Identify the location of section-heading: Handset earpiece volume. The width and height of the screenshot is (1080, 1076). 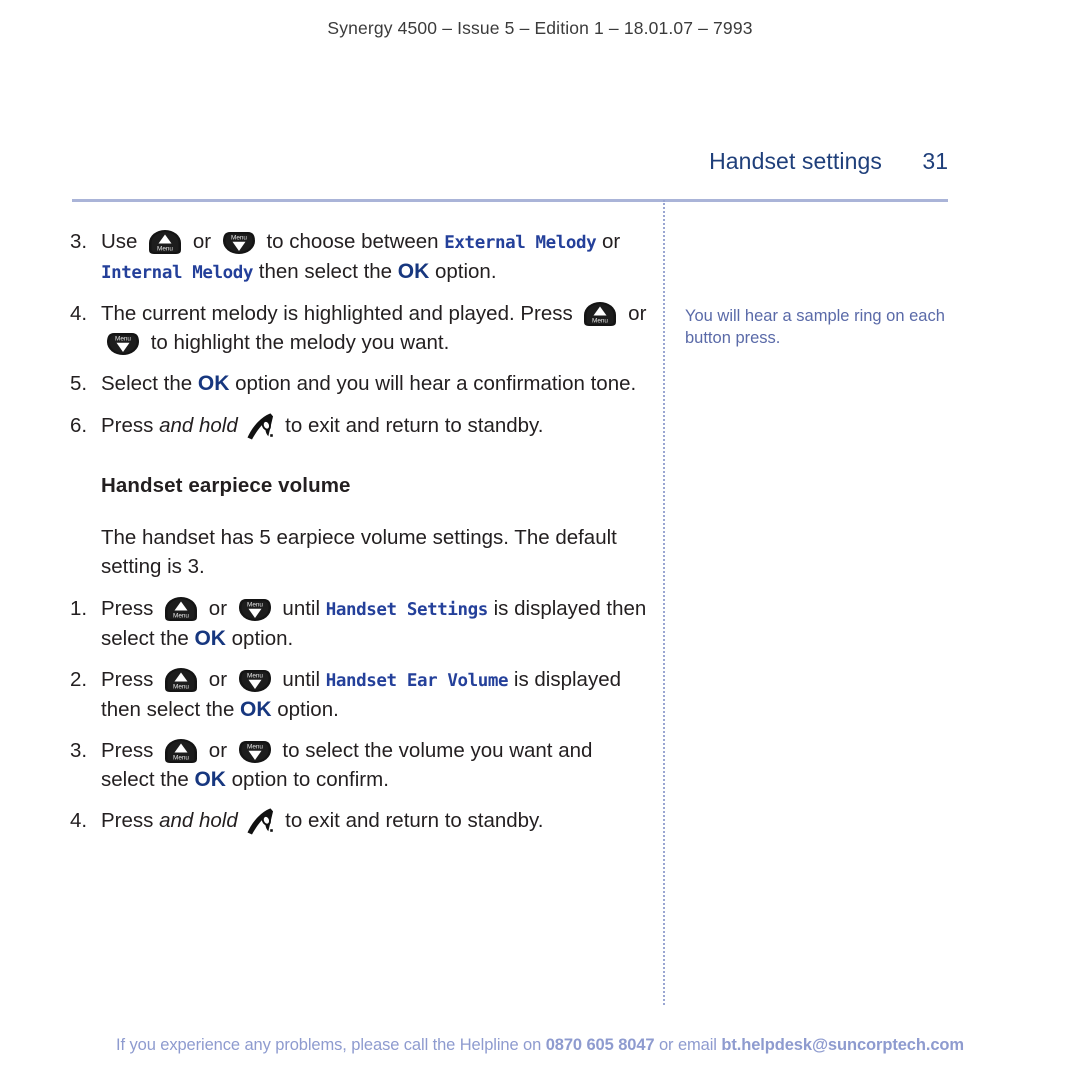
(226, 485).